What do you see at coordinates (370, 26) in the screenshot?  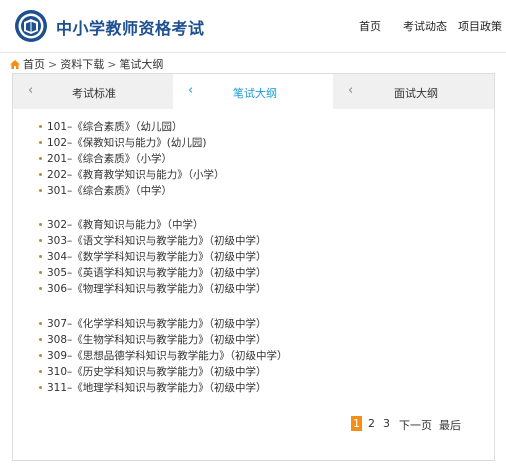 I see `nav-item-home: 首页` at bounding box center [370, 26].